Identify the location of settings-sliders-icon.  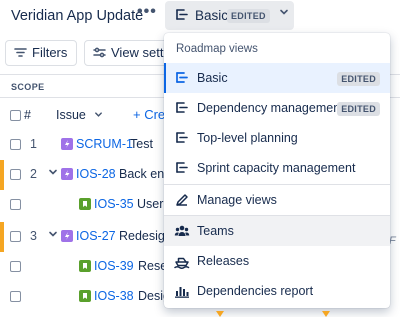
(99, 53).